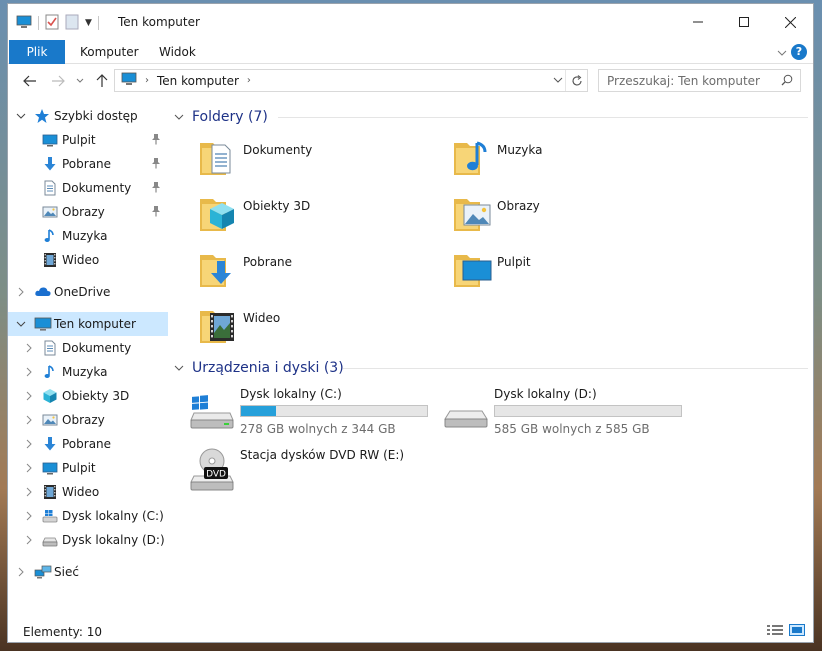  I want to click on dvd-drive-icon: DVD, so click(212, 471).